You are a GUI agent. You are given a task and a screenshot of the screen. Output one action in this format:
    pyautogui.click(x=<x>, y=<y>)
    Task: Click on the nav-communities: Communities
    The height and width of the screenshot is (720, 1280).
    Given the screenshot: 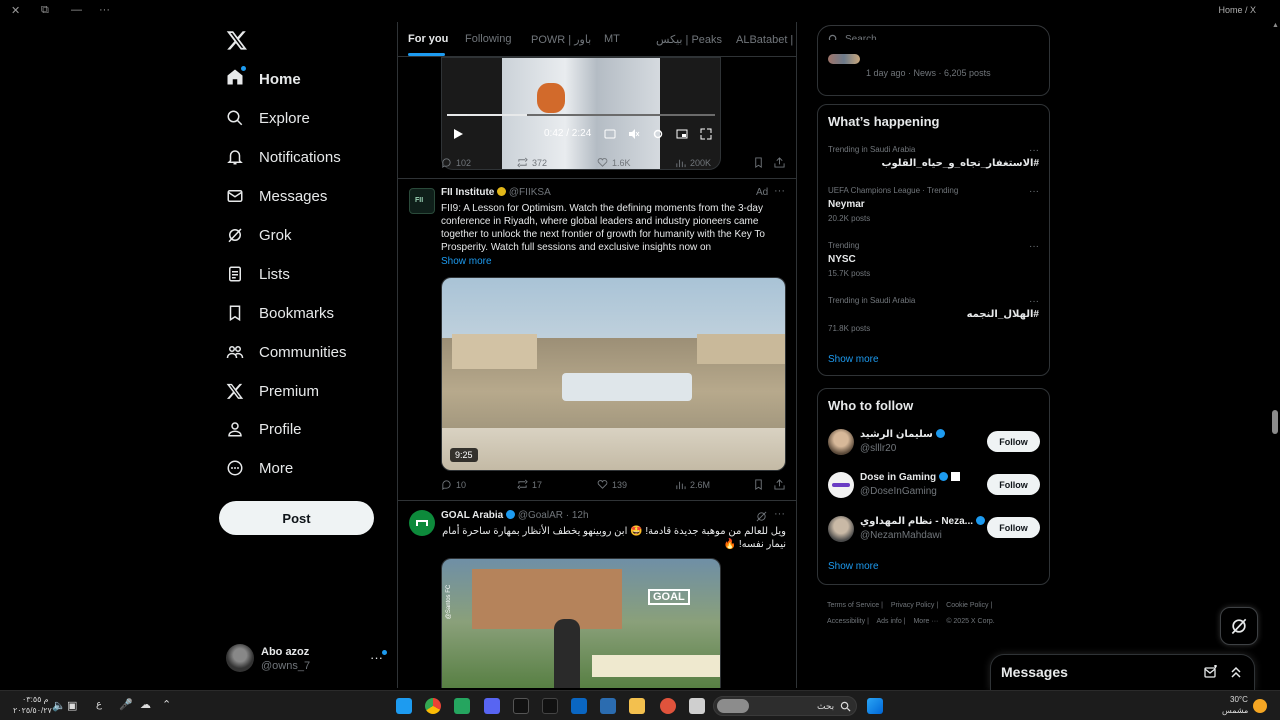 What is the action you would take?
    pyautogui.click(x=286, y=352)
    